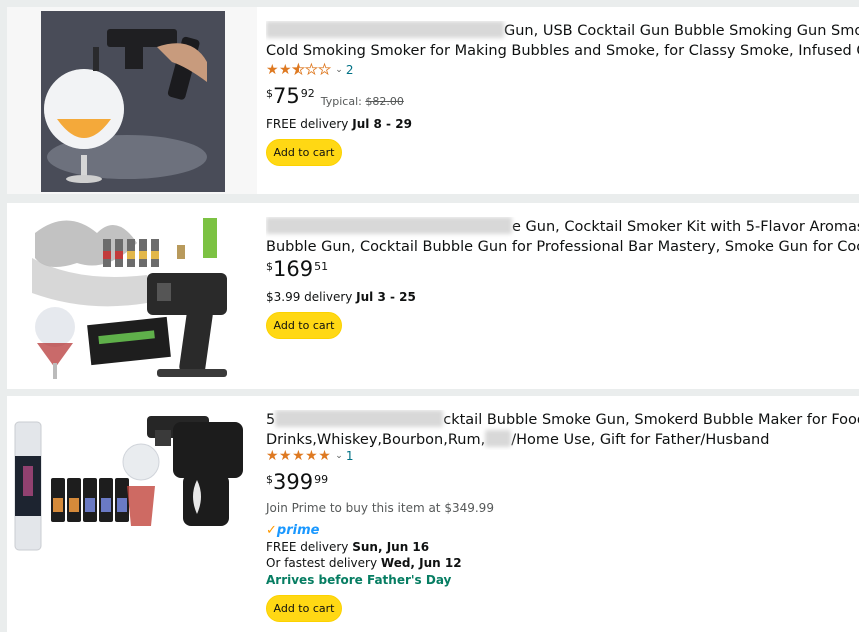 The image size is (859, 632). I want to click on typical-label: Typical:, so click(341, 101).